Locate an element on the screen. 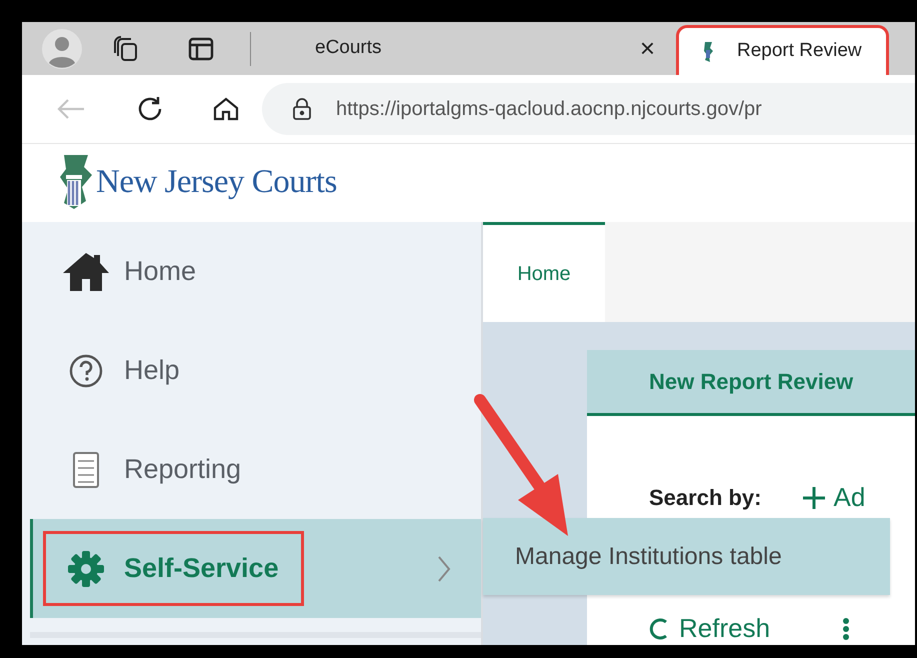 Image resolution: width=917 pixels, height=658 pixels. collections-icon is located at coordinates (126, 48).